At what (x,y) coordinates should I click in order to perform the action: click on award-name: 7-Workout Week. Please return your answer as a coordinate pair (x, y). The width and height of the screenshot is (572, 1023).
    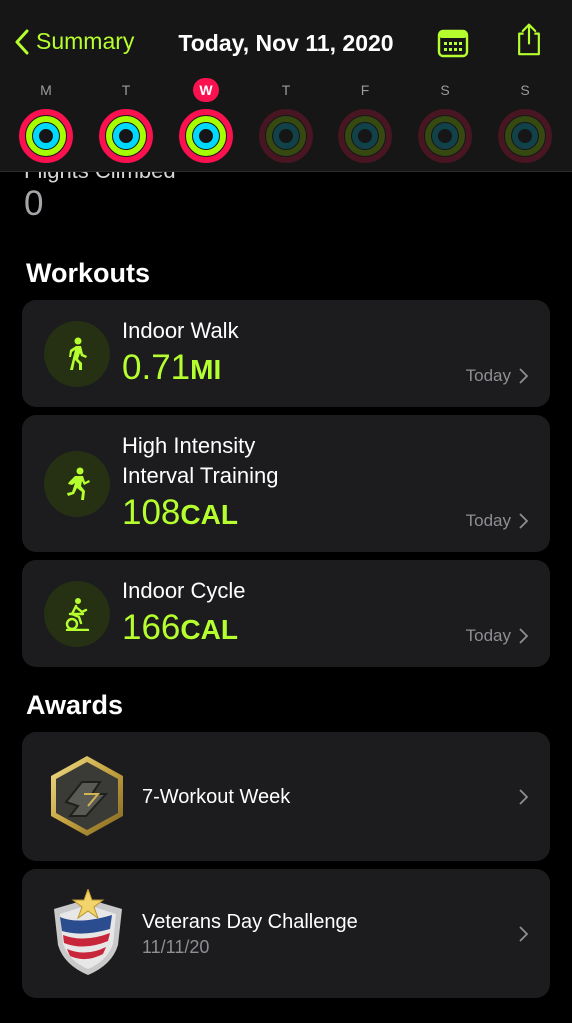
    Looking at the image, I should click on (216, 797).